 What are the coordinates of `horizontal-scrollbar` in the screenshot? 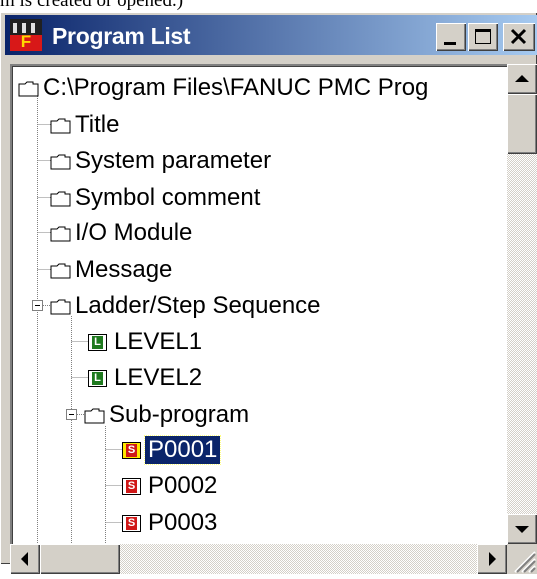 It's located at (258, 559).